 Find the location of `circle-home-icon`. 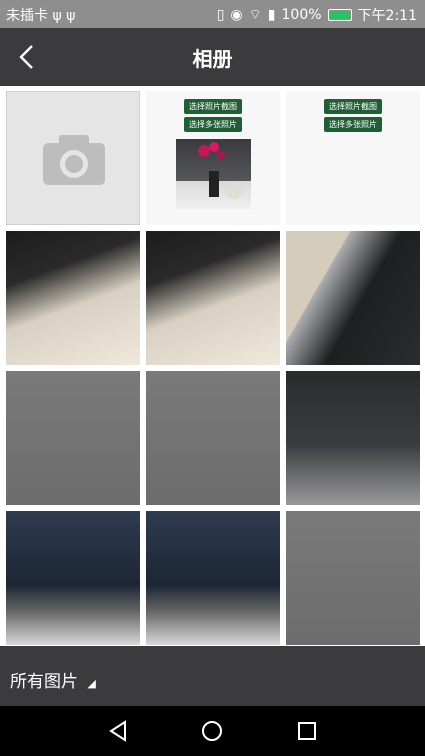

circle-home-icon is located at coordinates (212, 731).